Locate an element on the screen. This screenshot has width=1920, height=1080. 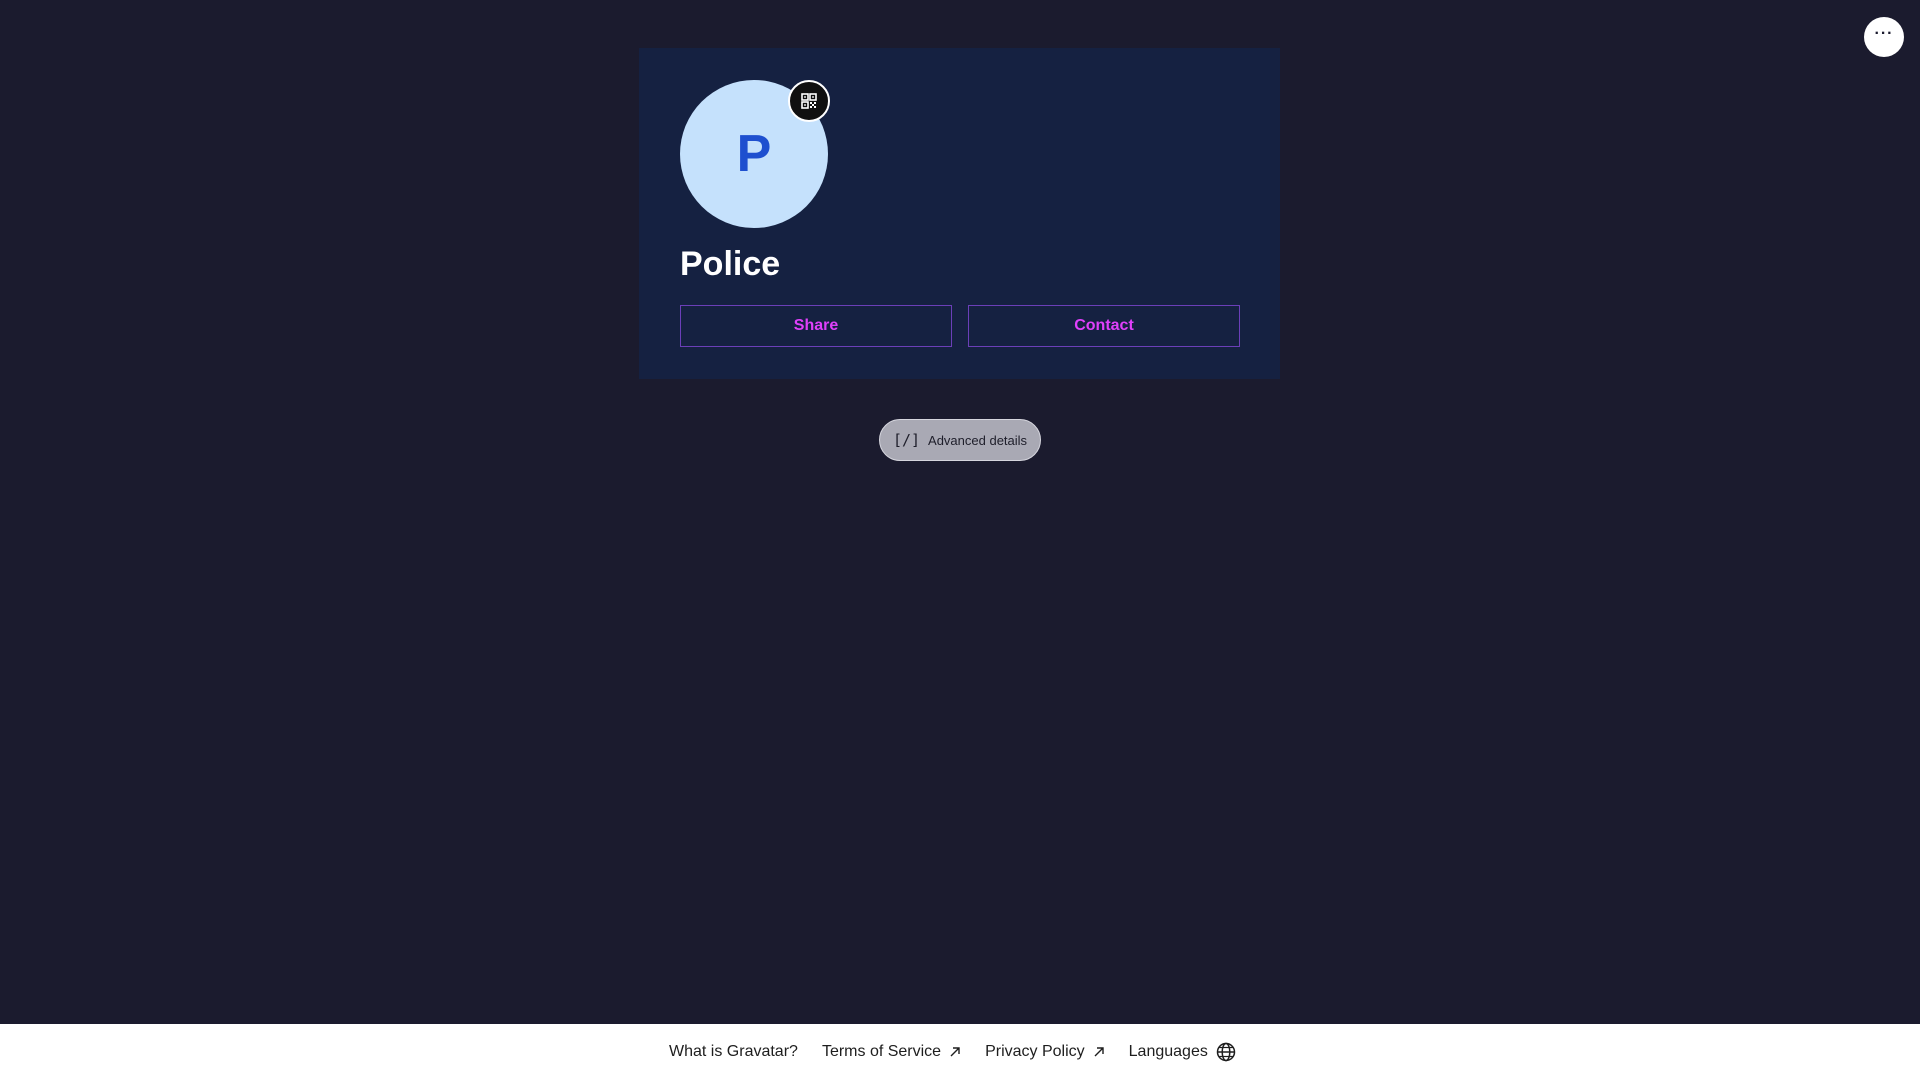
profile-card: P Police Share Contact is located at coordinates (959, 213).